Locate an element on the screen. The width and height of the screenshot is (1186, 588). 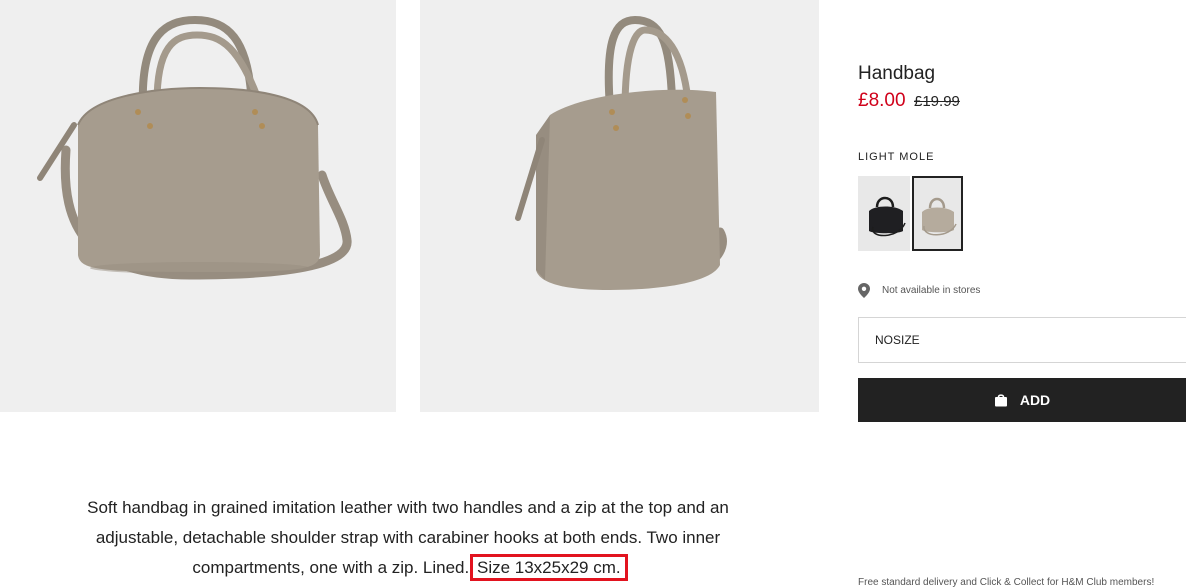
mole-bag-thumbnail is located at coordinates (939, 216).